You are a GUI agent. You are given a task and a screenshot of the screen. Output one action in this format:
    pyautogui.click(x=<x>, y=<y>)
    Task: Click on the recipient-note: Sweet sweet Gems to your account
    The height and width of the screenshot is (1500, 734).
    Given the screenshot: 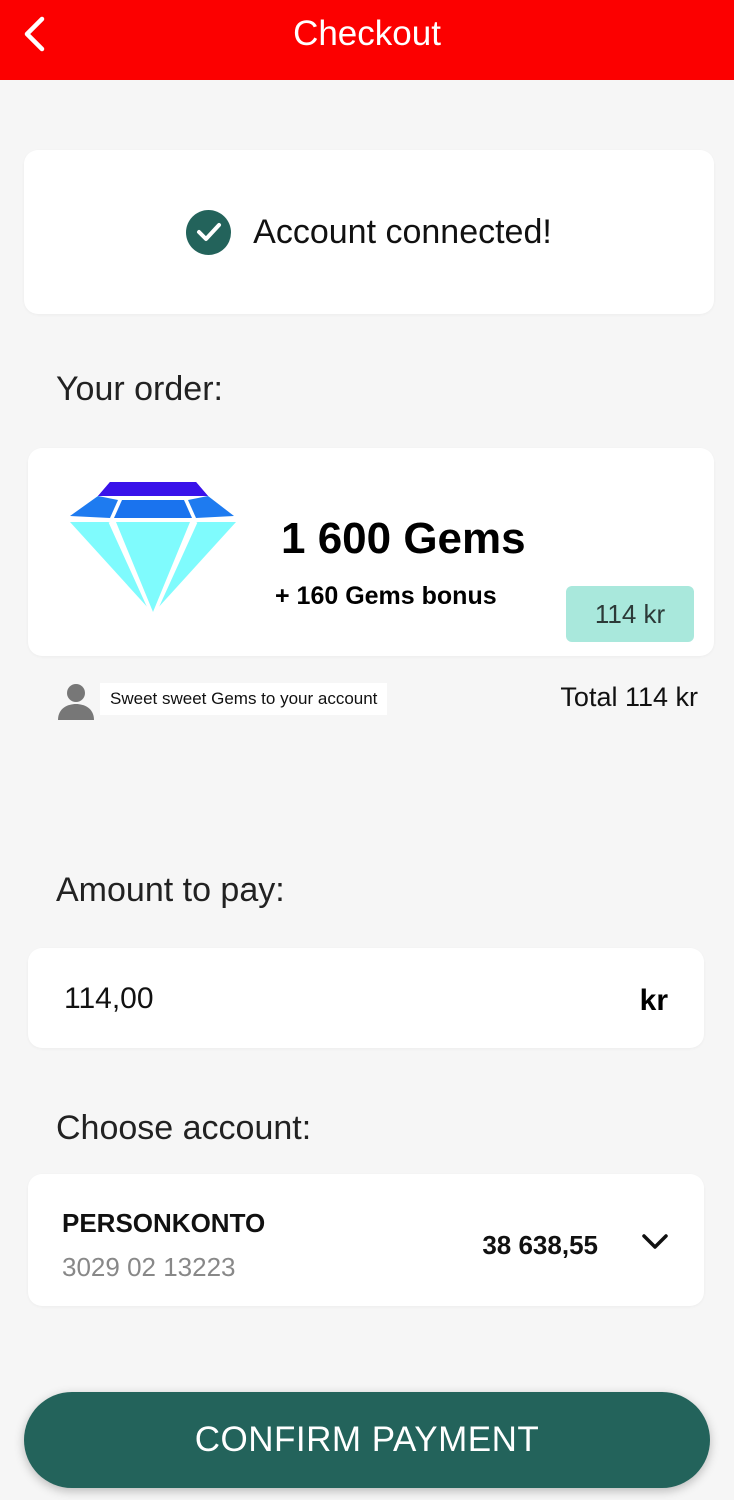 What is the action you would take?
    pyautogui.click(x=244, y=699)
    